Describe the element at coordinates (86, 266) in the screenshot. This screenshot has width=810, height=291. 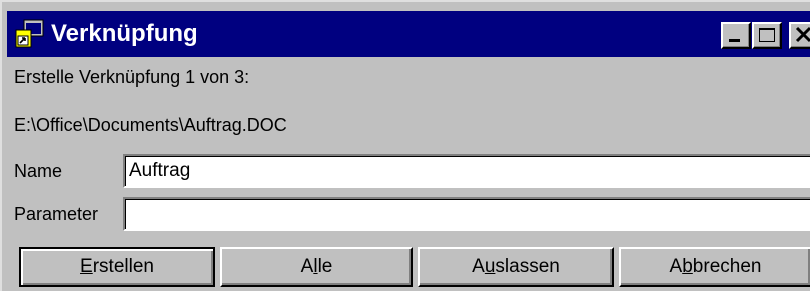
I see `create-button-mnemonic: E` at that location.